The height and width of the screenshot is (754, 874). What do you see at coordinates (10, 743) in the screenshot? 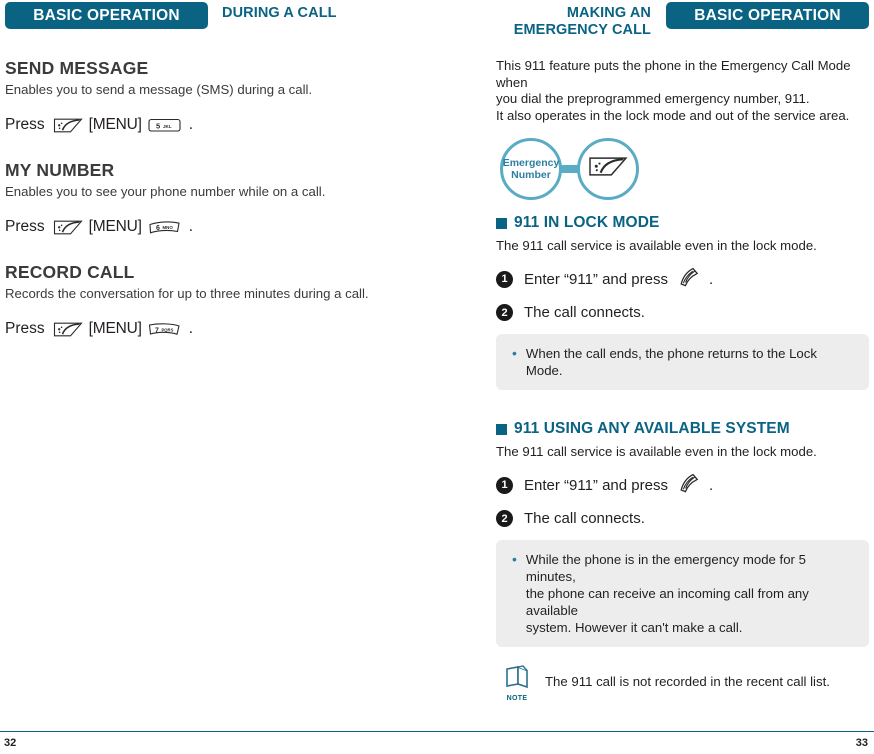
I see `page-number-left: 32` at bounding box center [10, 743].